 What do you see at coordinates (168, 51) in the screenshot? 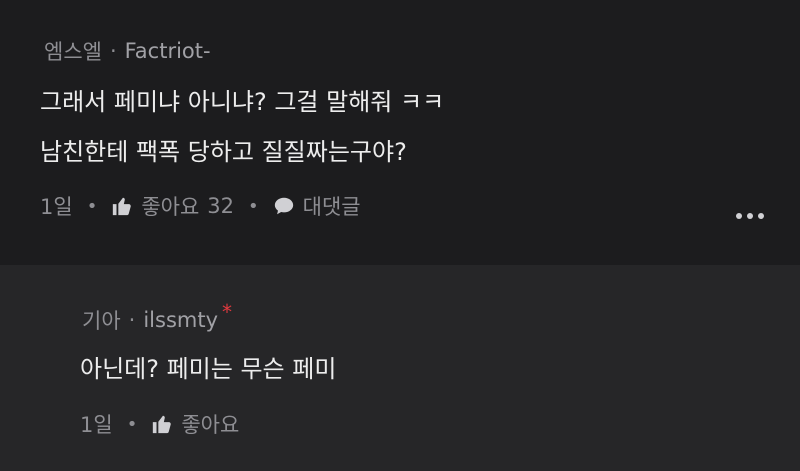
I see `author-nickname: Factriot-` at bounding box center [168, 51].